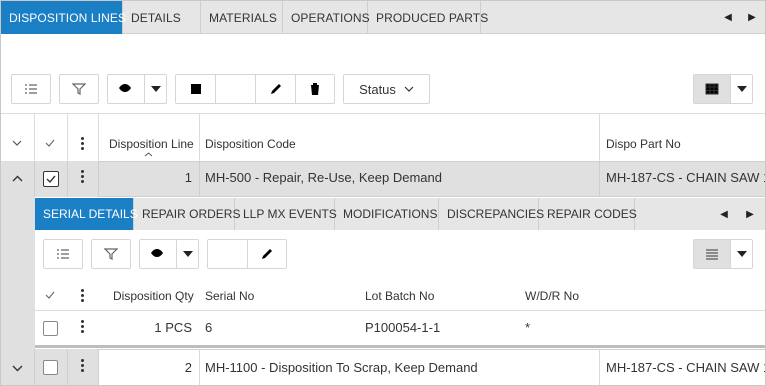 This screenshot has width=766, height=386. I want to click on sub-visibility-dropdown-button, so click(187, 254).